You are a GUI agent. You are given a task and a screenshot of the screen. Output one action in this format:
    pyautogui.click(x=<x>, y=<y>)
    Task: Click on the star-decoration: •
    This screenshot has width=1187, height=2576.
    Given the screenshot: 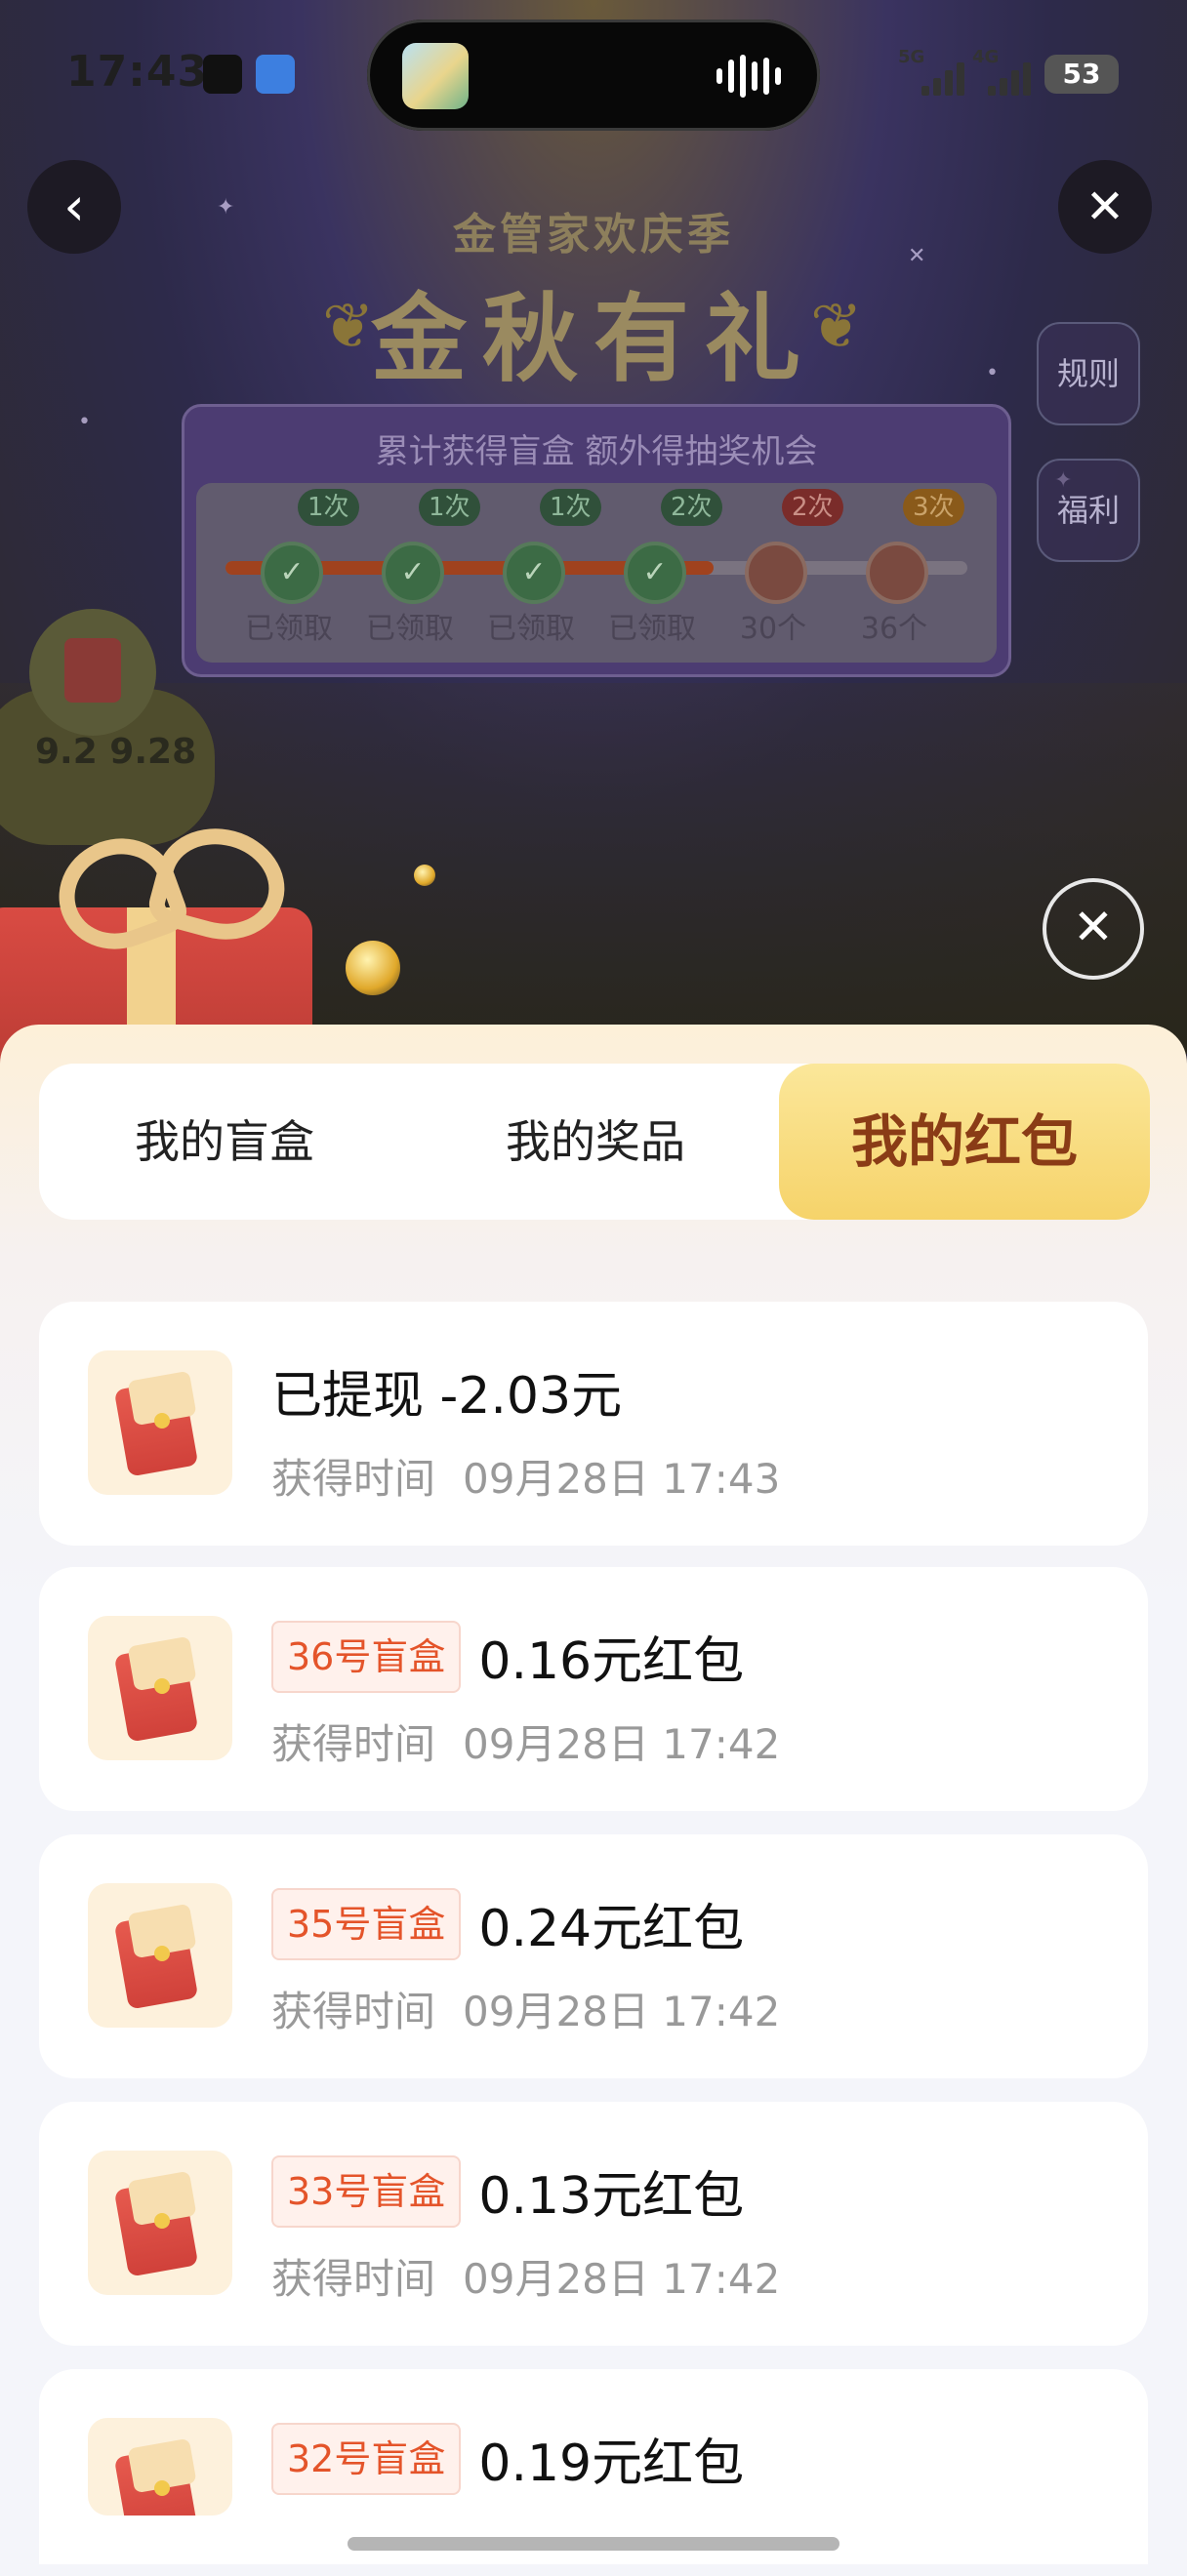 What is the action you would take?
    pyautogui.click(x=84, y=422)
    